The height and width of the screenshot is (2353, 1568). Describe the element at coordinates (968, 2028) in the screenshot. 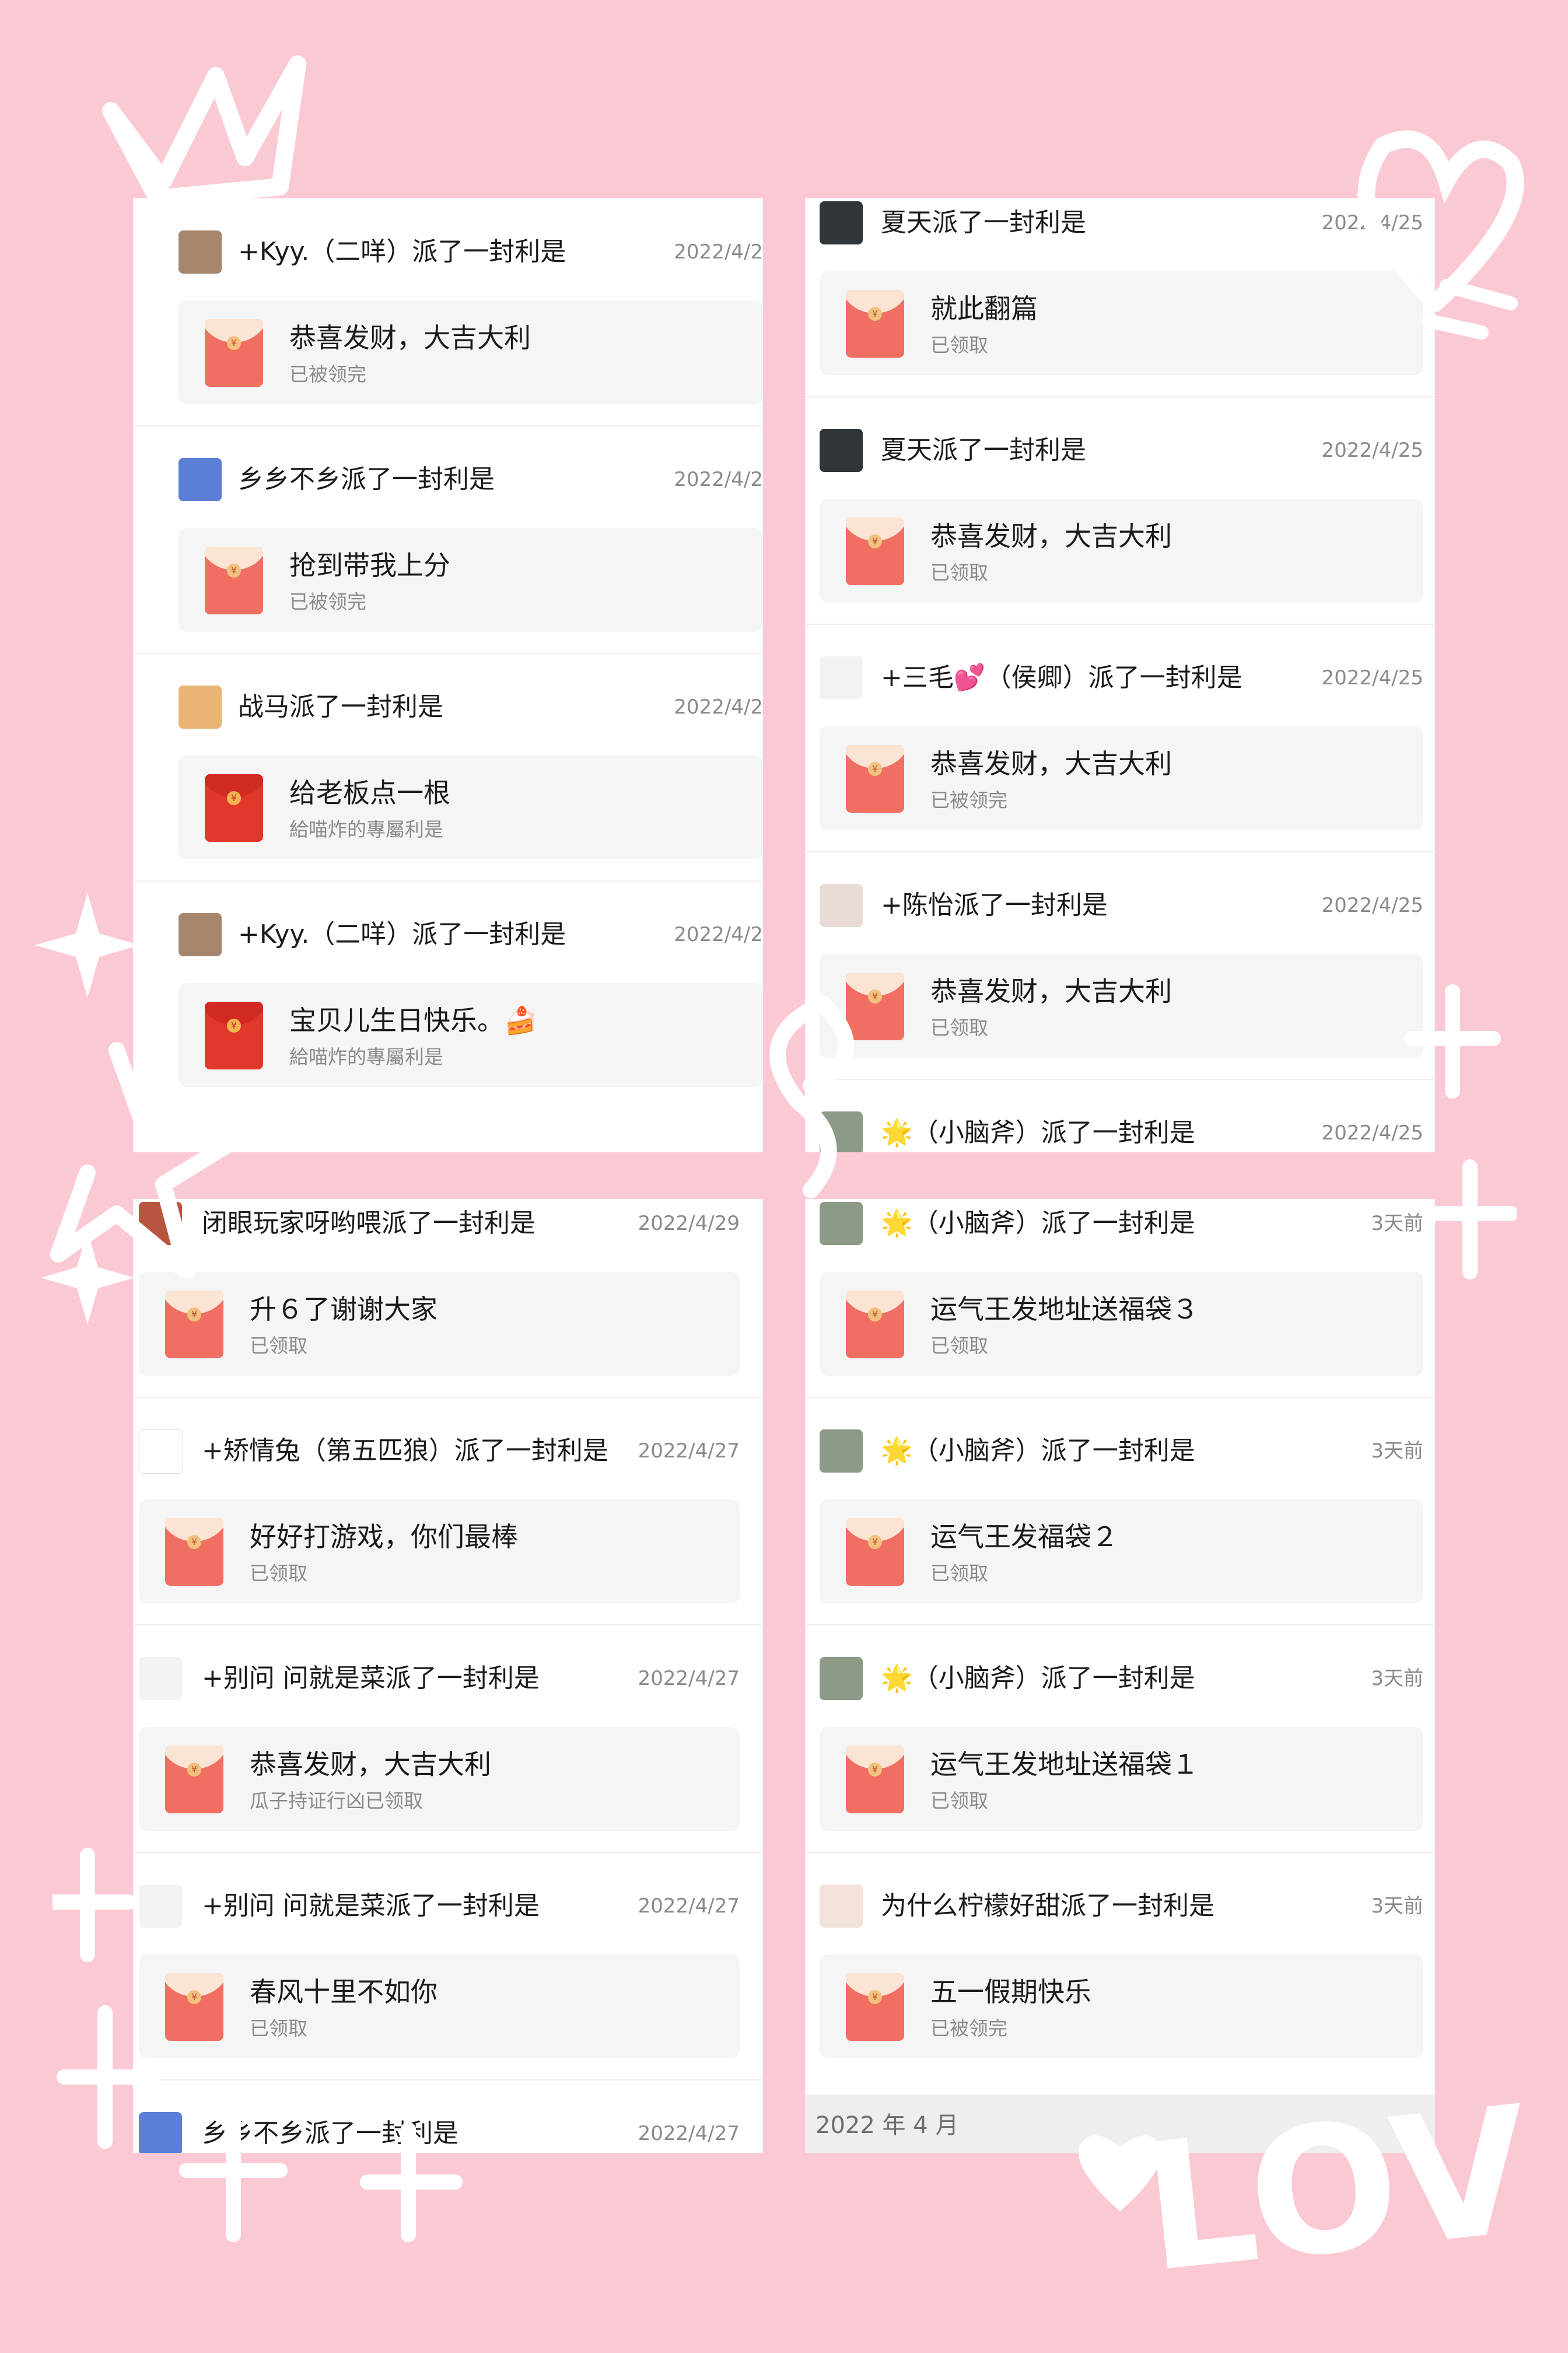

I see `packet-status: 已被领完` at that location.